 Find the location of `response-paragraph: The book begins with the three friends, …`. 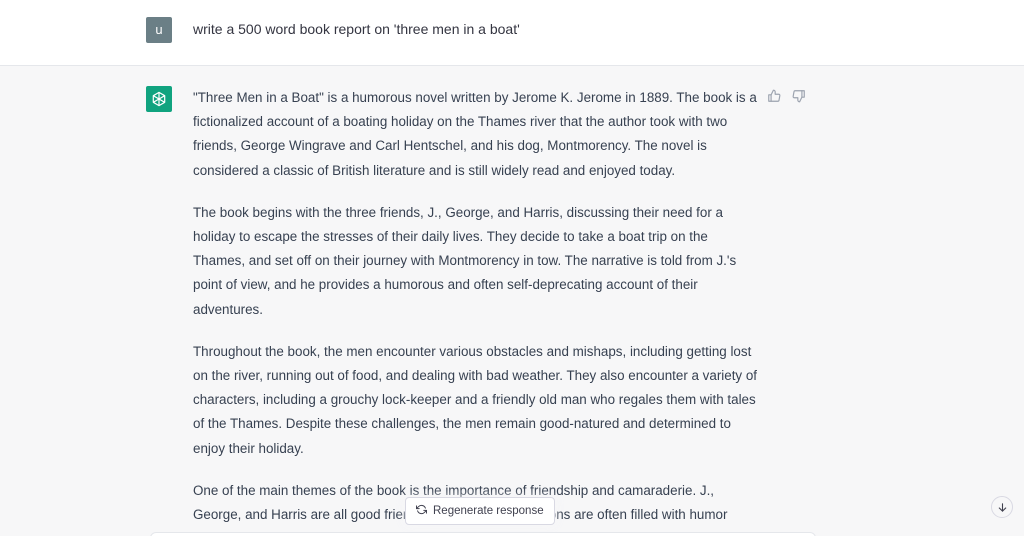

response-paragraph: The book begins with the three friends, … is located at coordinates (465, 260).